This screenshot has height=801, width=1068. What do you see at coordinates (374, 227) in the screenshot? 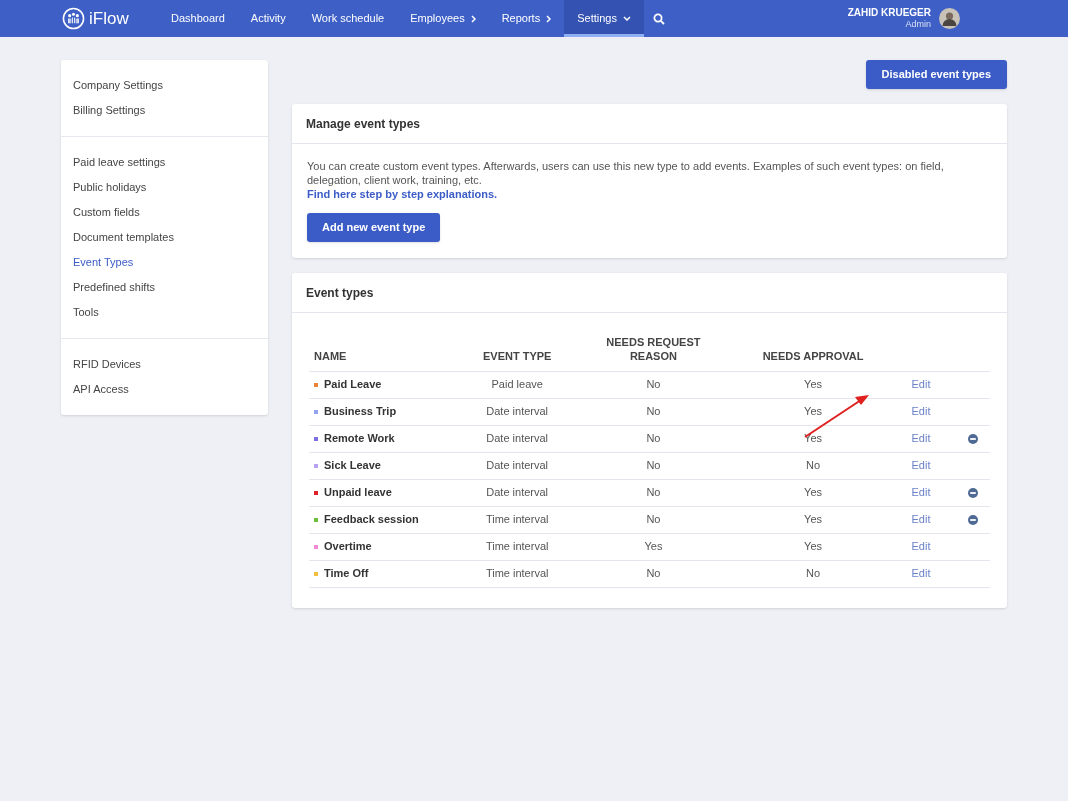
I see `add-event-type-button: Add new event type` at bounding box center [374, 227].